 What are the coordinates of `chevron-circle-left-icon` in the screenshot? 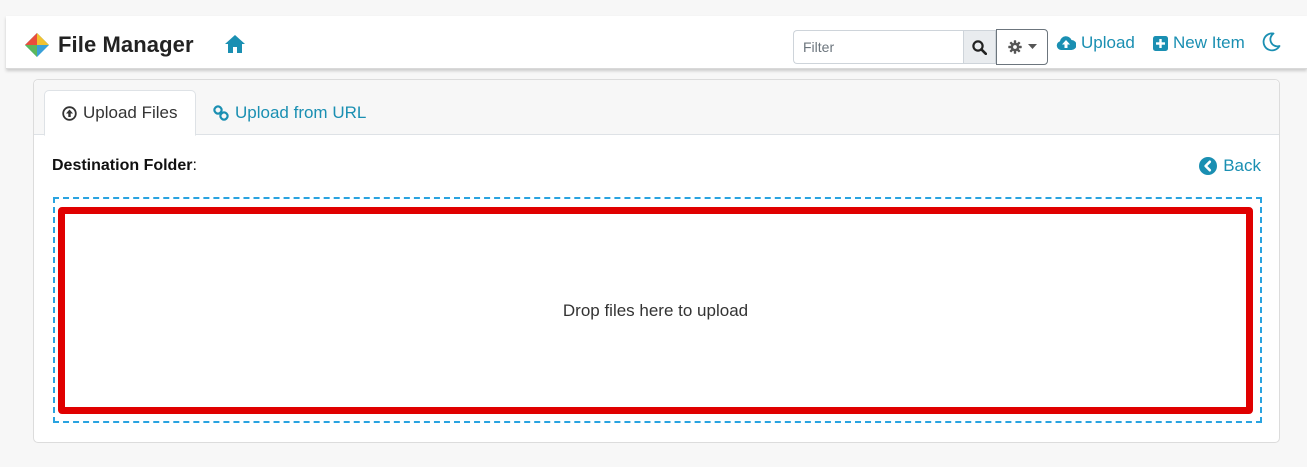 It's located at (1208, 166).